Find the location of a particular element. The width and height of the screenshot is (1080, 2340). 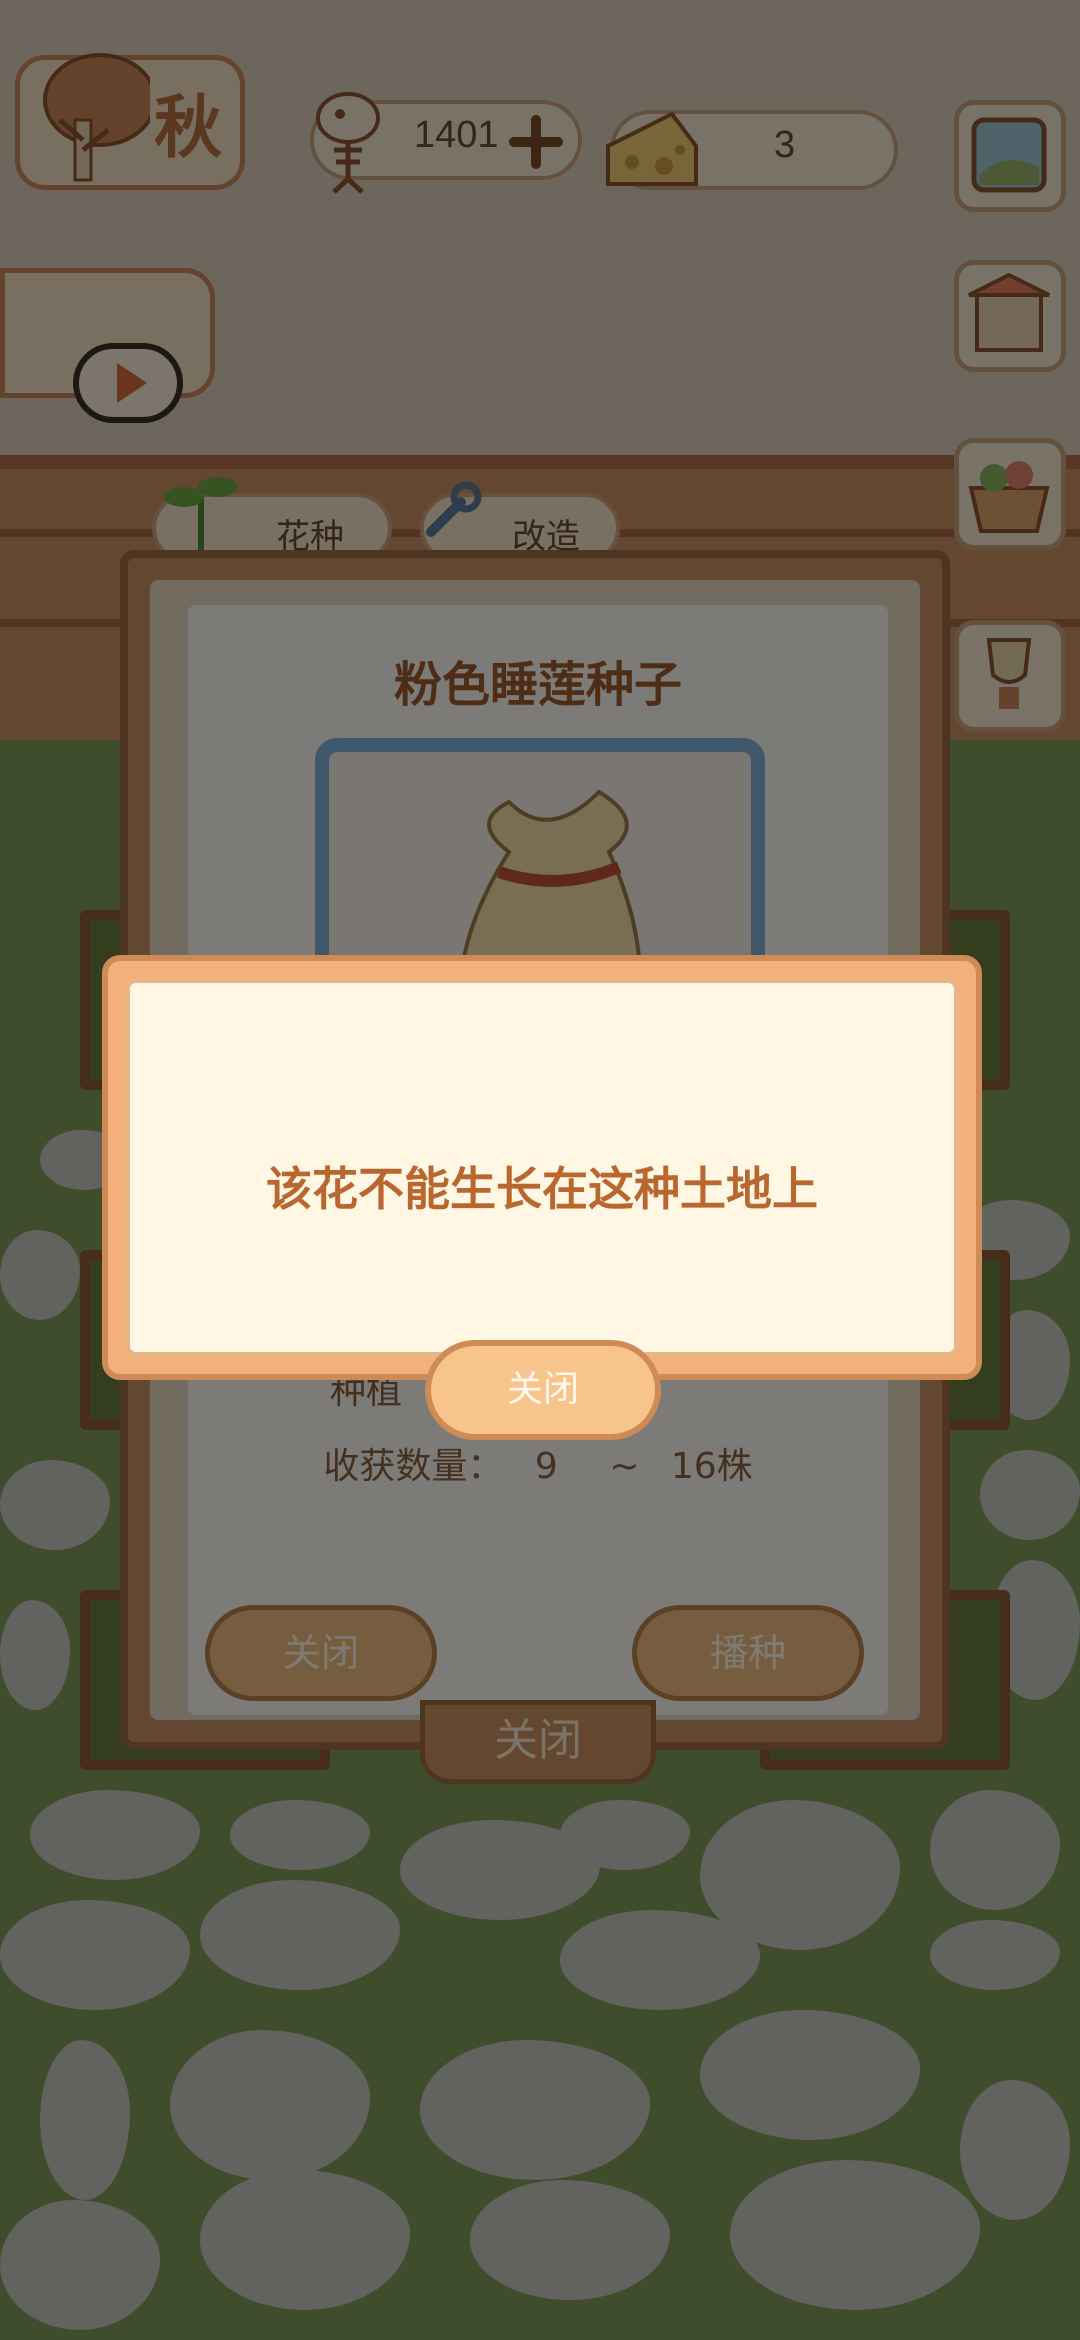

alert-message: 该花不能生长在这种土地上 is located at coordinates (542, 1189).